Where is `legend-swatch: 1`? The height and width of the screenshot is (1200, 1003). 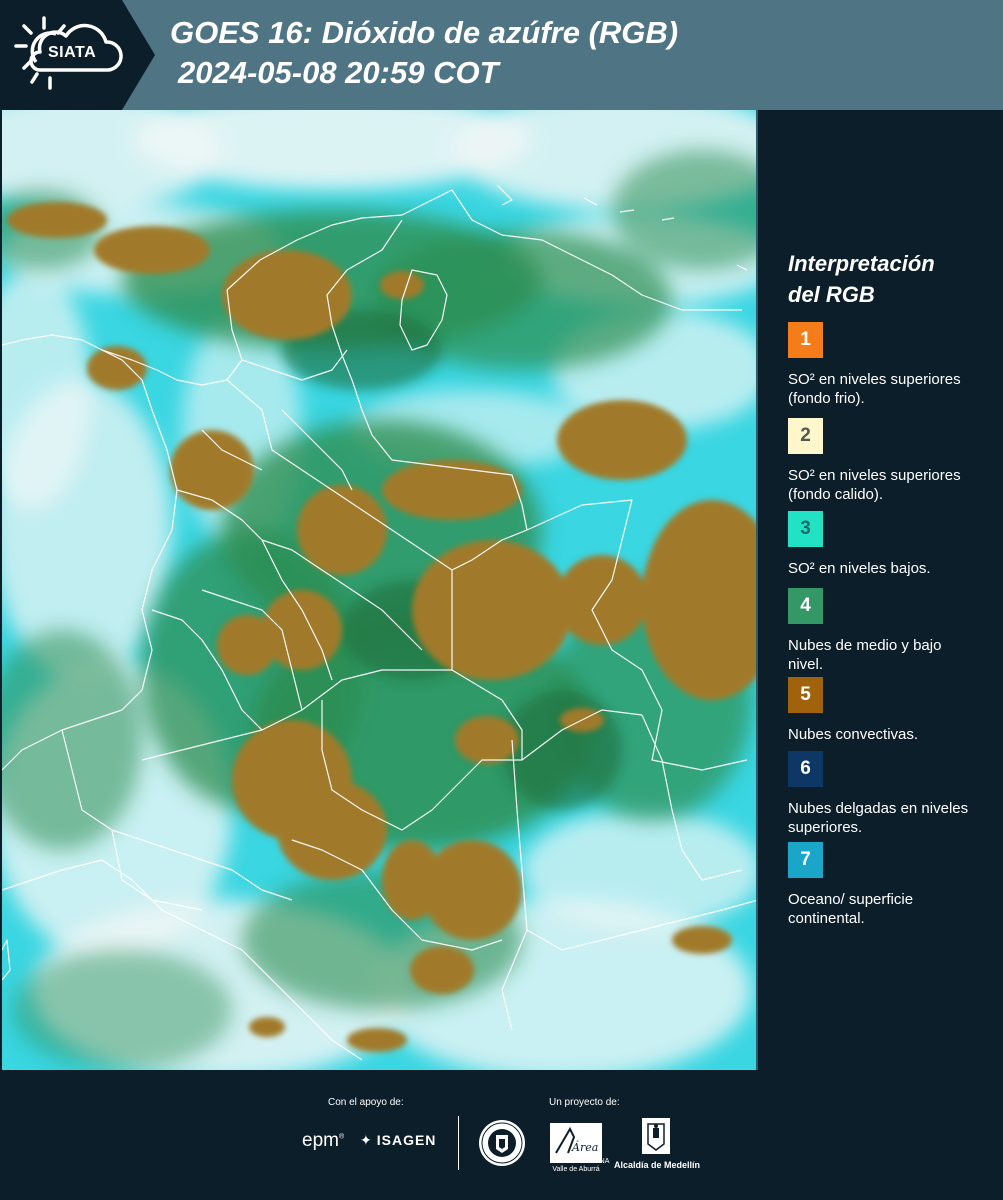
legend-swatch: 1 is located at coordinates (805, 340).